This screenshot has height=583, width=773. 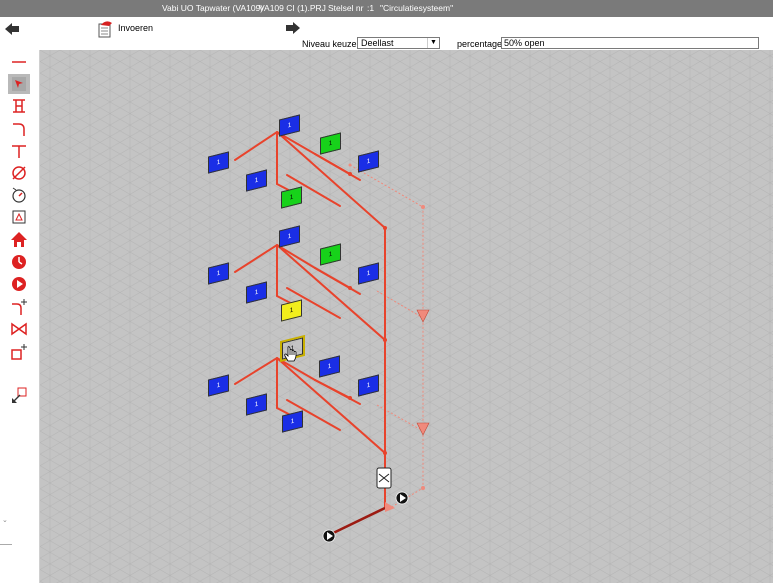 I want to click on valve-dial-icon, so click(x=19, y=195).